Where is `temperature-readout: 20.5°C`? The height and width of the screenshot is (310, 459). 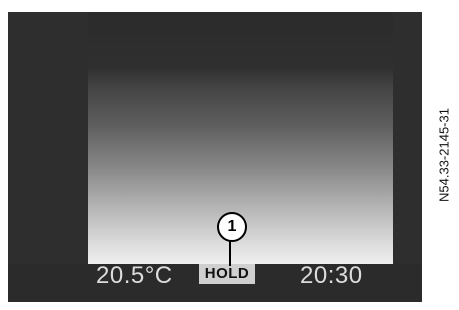
temperature-readout: 20.5°C is located at coordinates (134, 275).